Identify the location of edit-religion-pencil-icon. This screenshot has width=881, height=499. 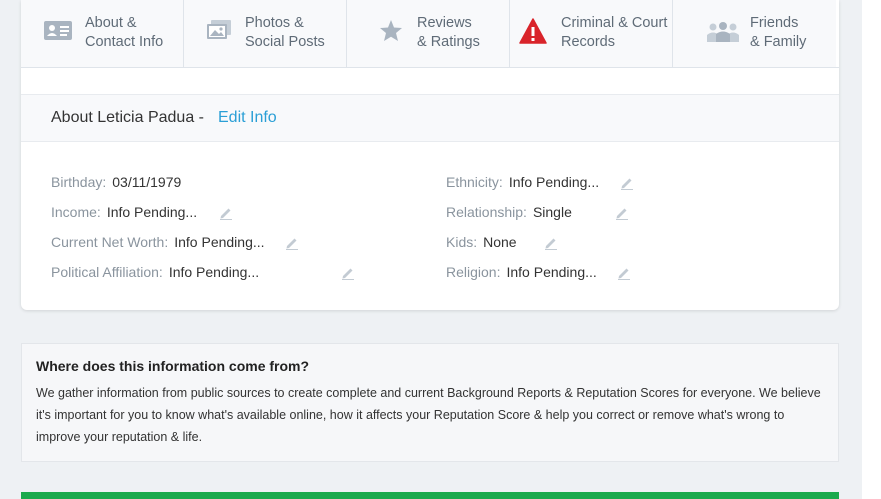
(624, 273).